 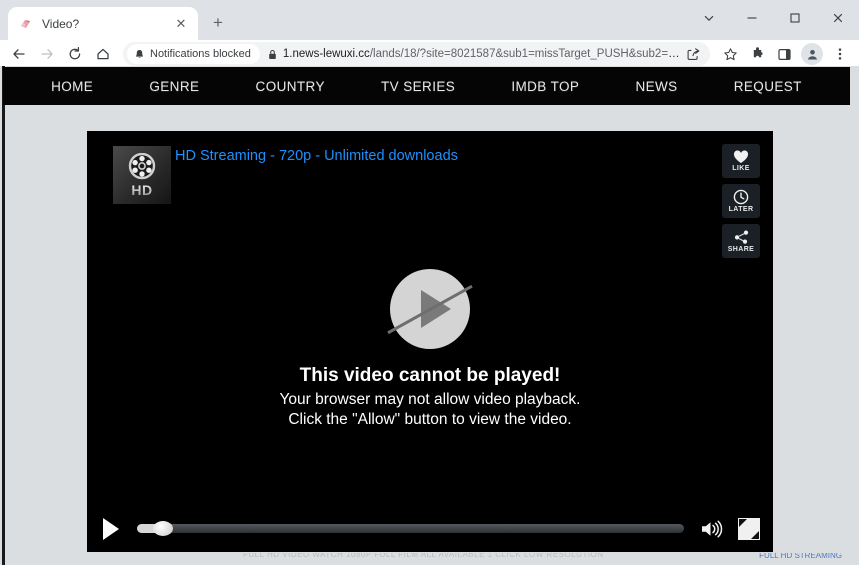 I want to click on nav-item-request: REQUEST, so click(x=768, y=86).